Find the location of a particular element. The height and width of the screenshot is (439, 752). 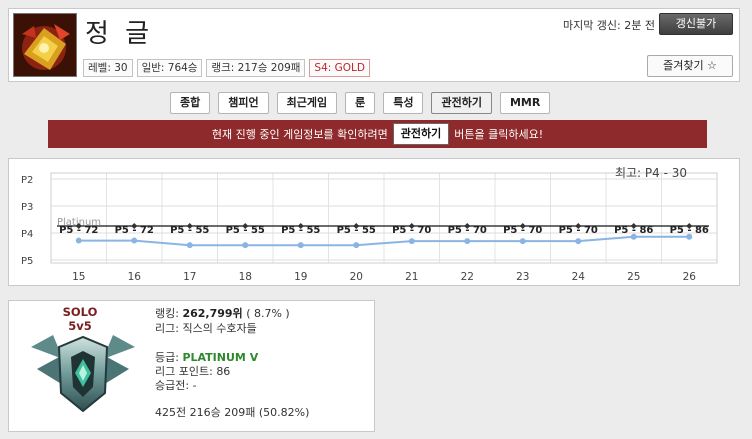

league-points-value: 86 is located at coordinates (223, 371).